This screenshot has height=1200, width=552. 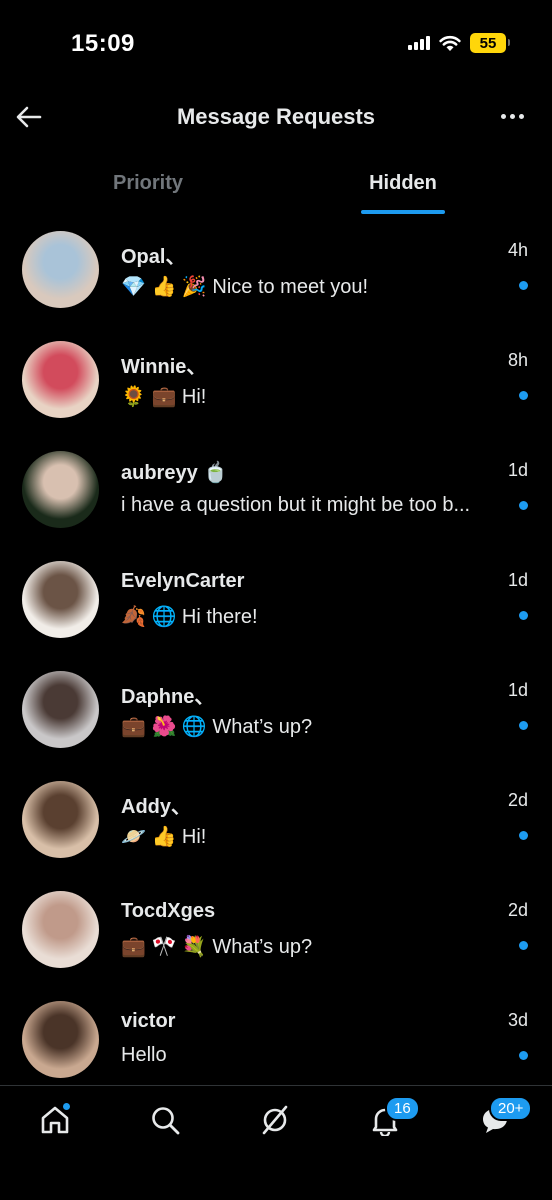 What do you see at coordinates (164, 367) in the screenshot?
I see `username: Winnie、` at bounding box center [164, 367].